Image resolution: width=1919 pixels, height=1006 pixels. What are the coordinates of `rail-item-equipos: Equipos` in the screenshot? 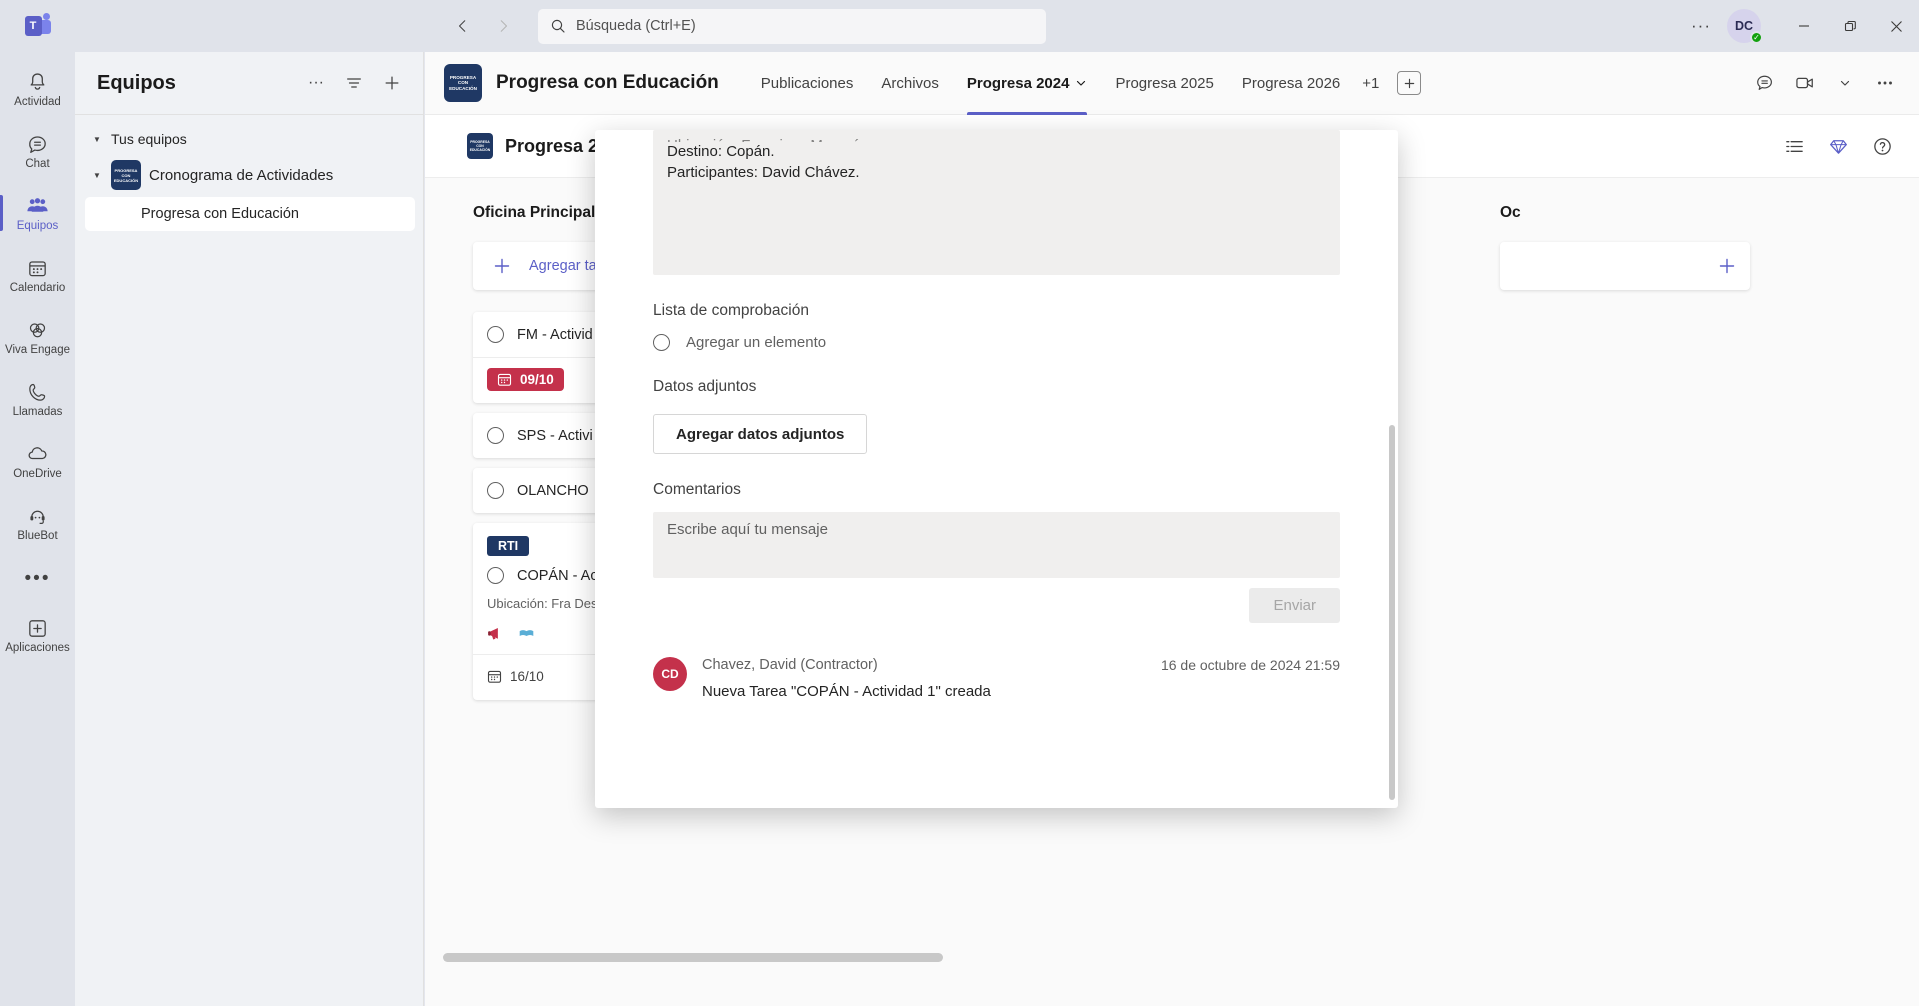 It's located at (37, 213).